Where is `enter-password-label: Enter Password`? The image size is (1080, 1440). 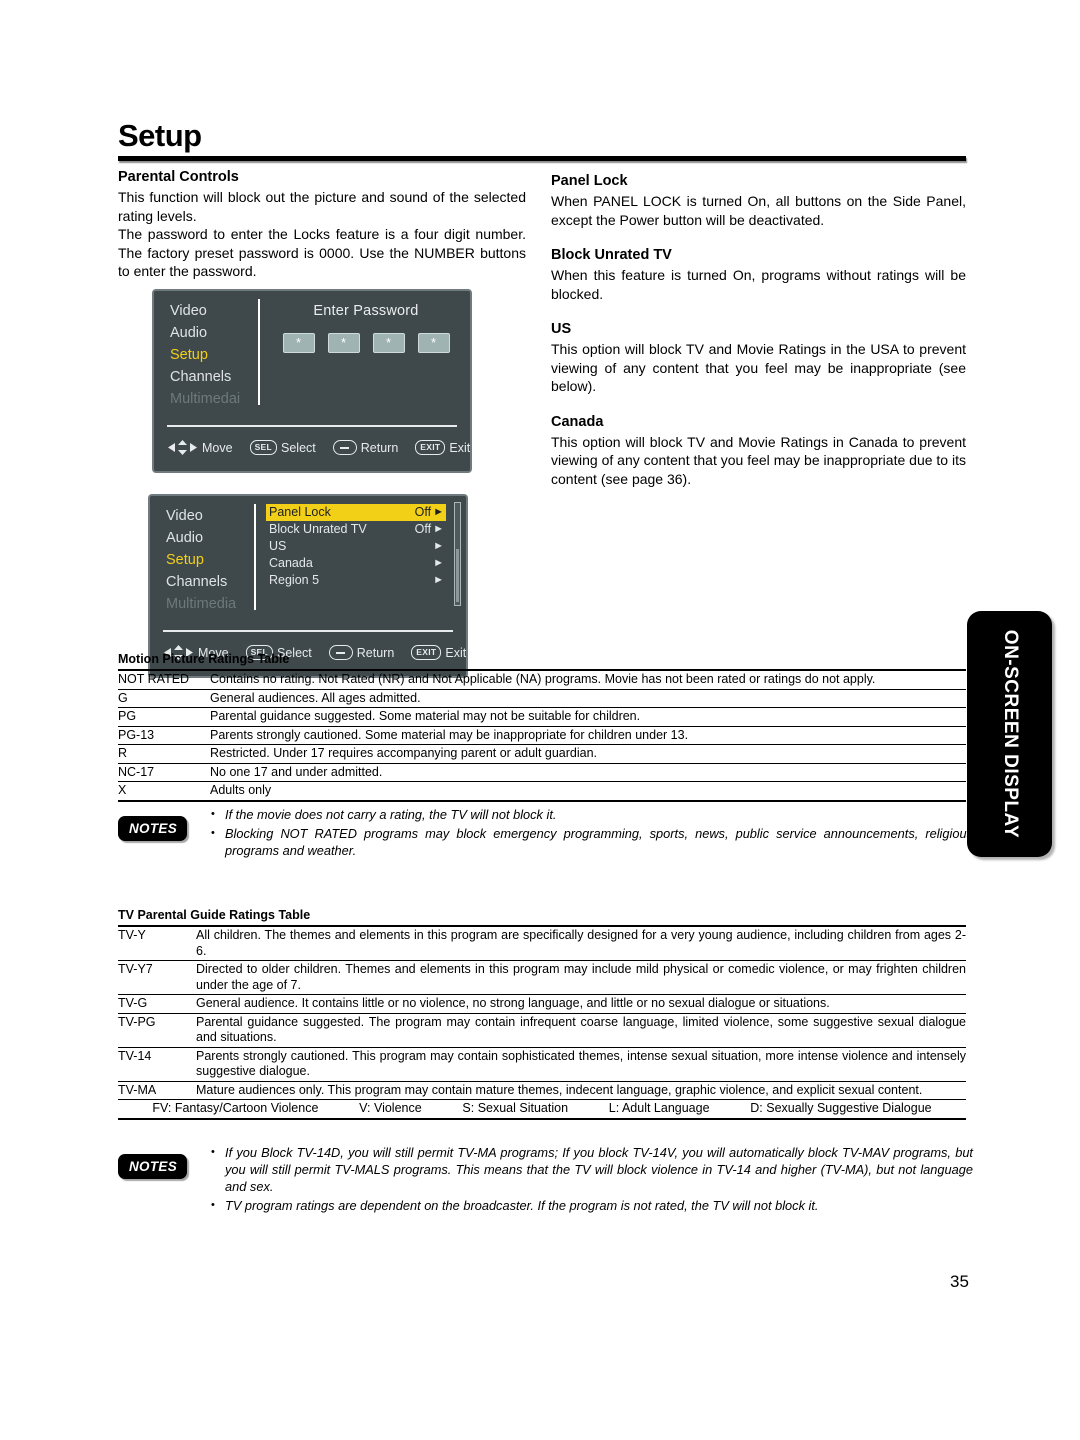 enter-password-label: Enter Password is located at coordinates (366, 310).